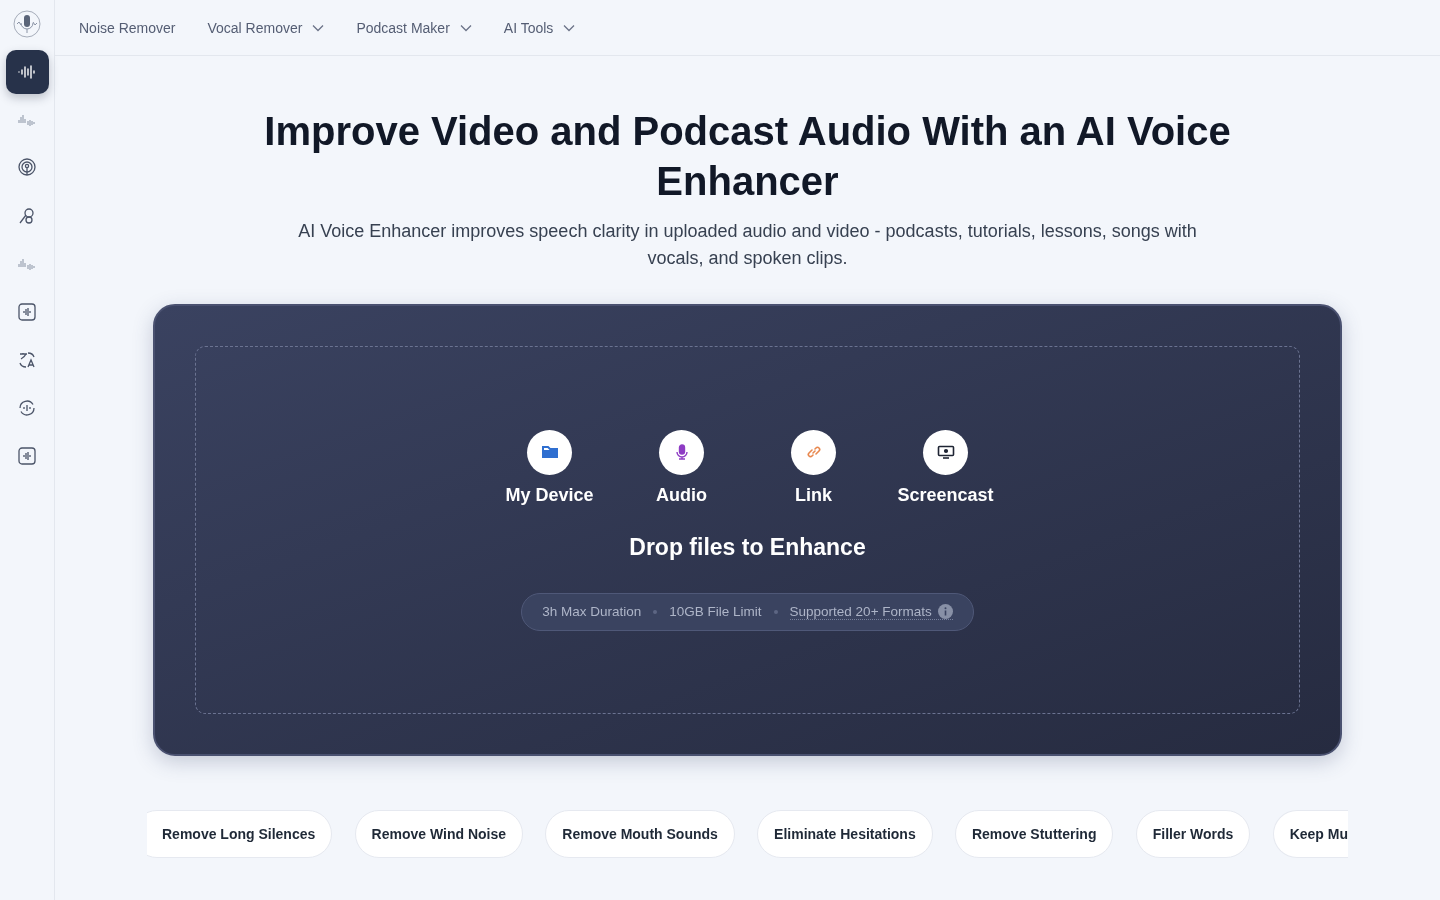 This screenshot has width=1440, height=900. I want to click on nav-link: Podcast Maker, so click(414, 27).